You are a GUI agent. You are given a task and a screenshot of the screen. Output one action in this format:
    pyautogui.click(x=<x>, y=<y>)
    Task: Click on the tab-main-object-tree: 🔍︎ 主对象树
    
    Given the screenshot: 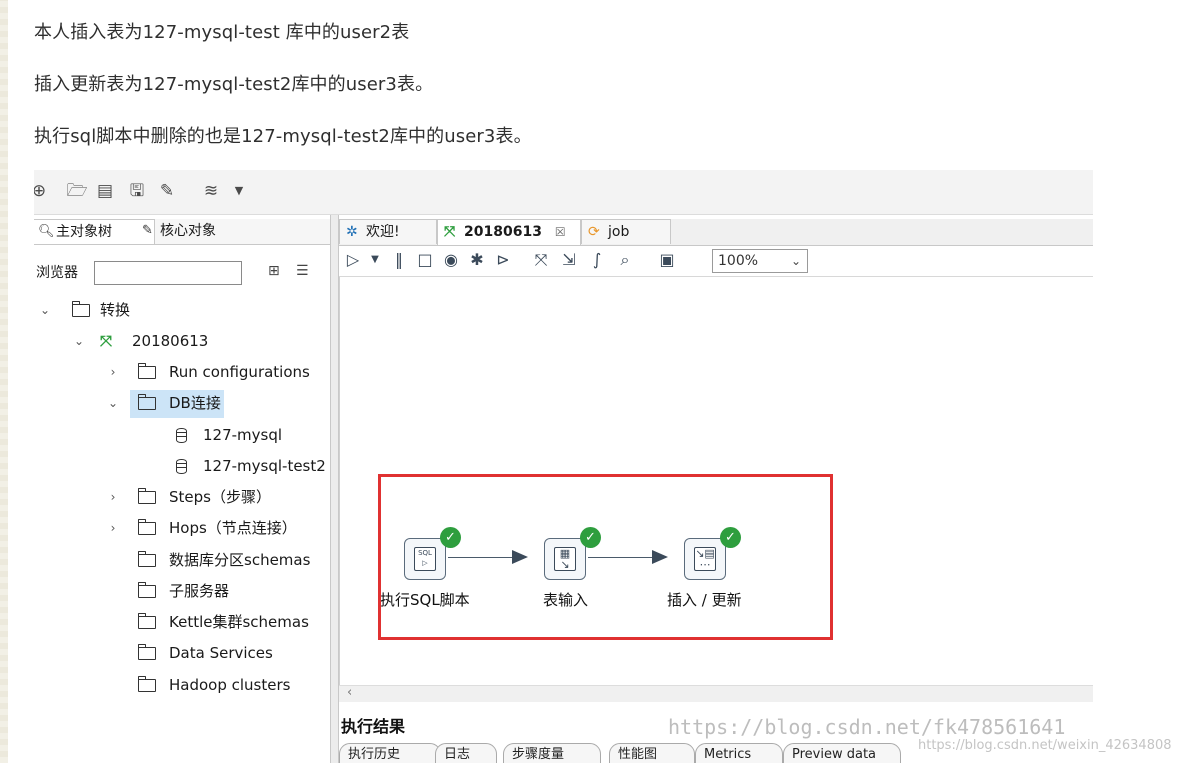 What is the action you would take?
    pyautogui.click(x=94, y=231)
    